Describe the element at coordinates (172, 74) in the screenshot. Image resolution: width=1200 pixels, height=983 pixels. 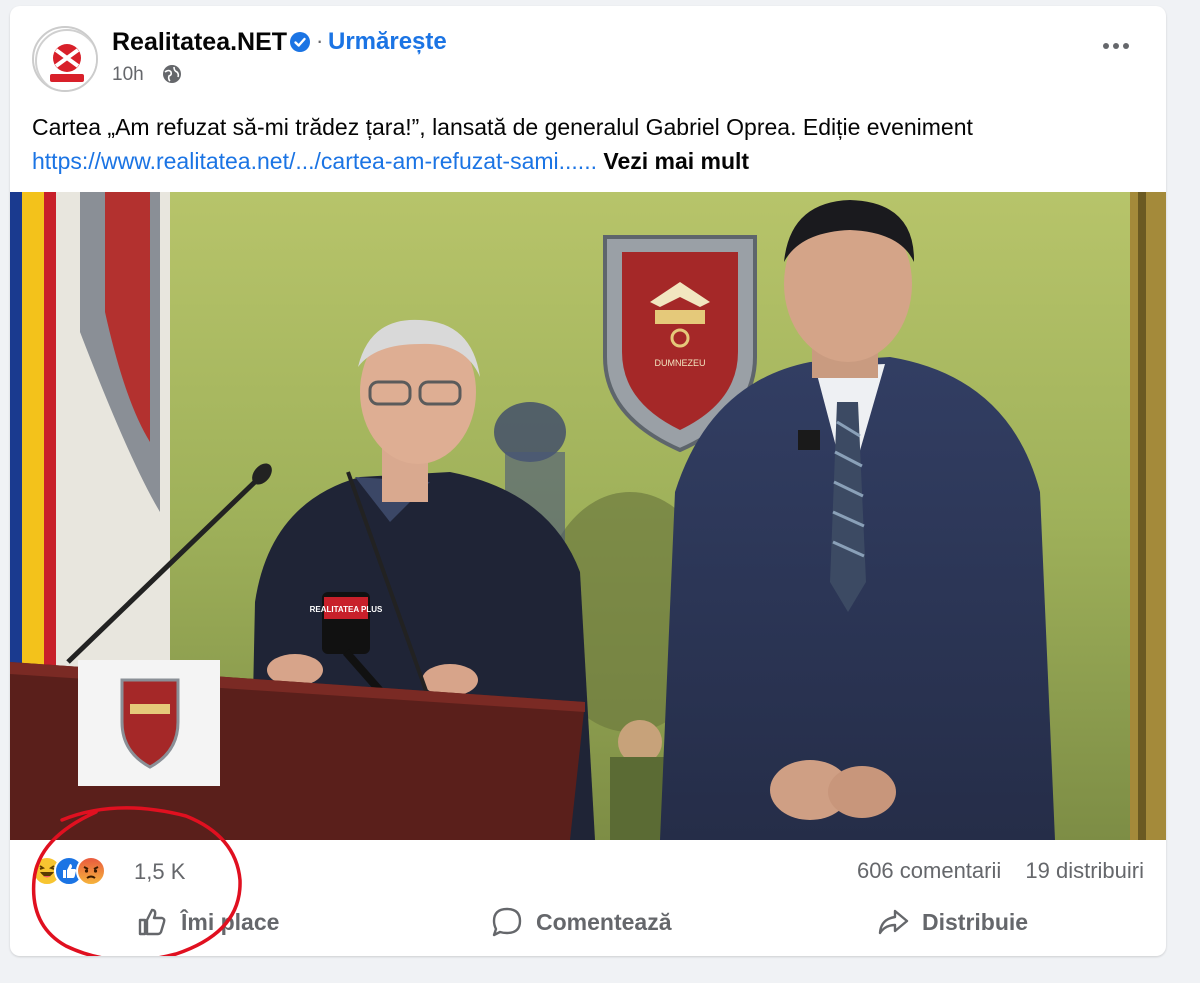
I see `globe-icon` at that location.